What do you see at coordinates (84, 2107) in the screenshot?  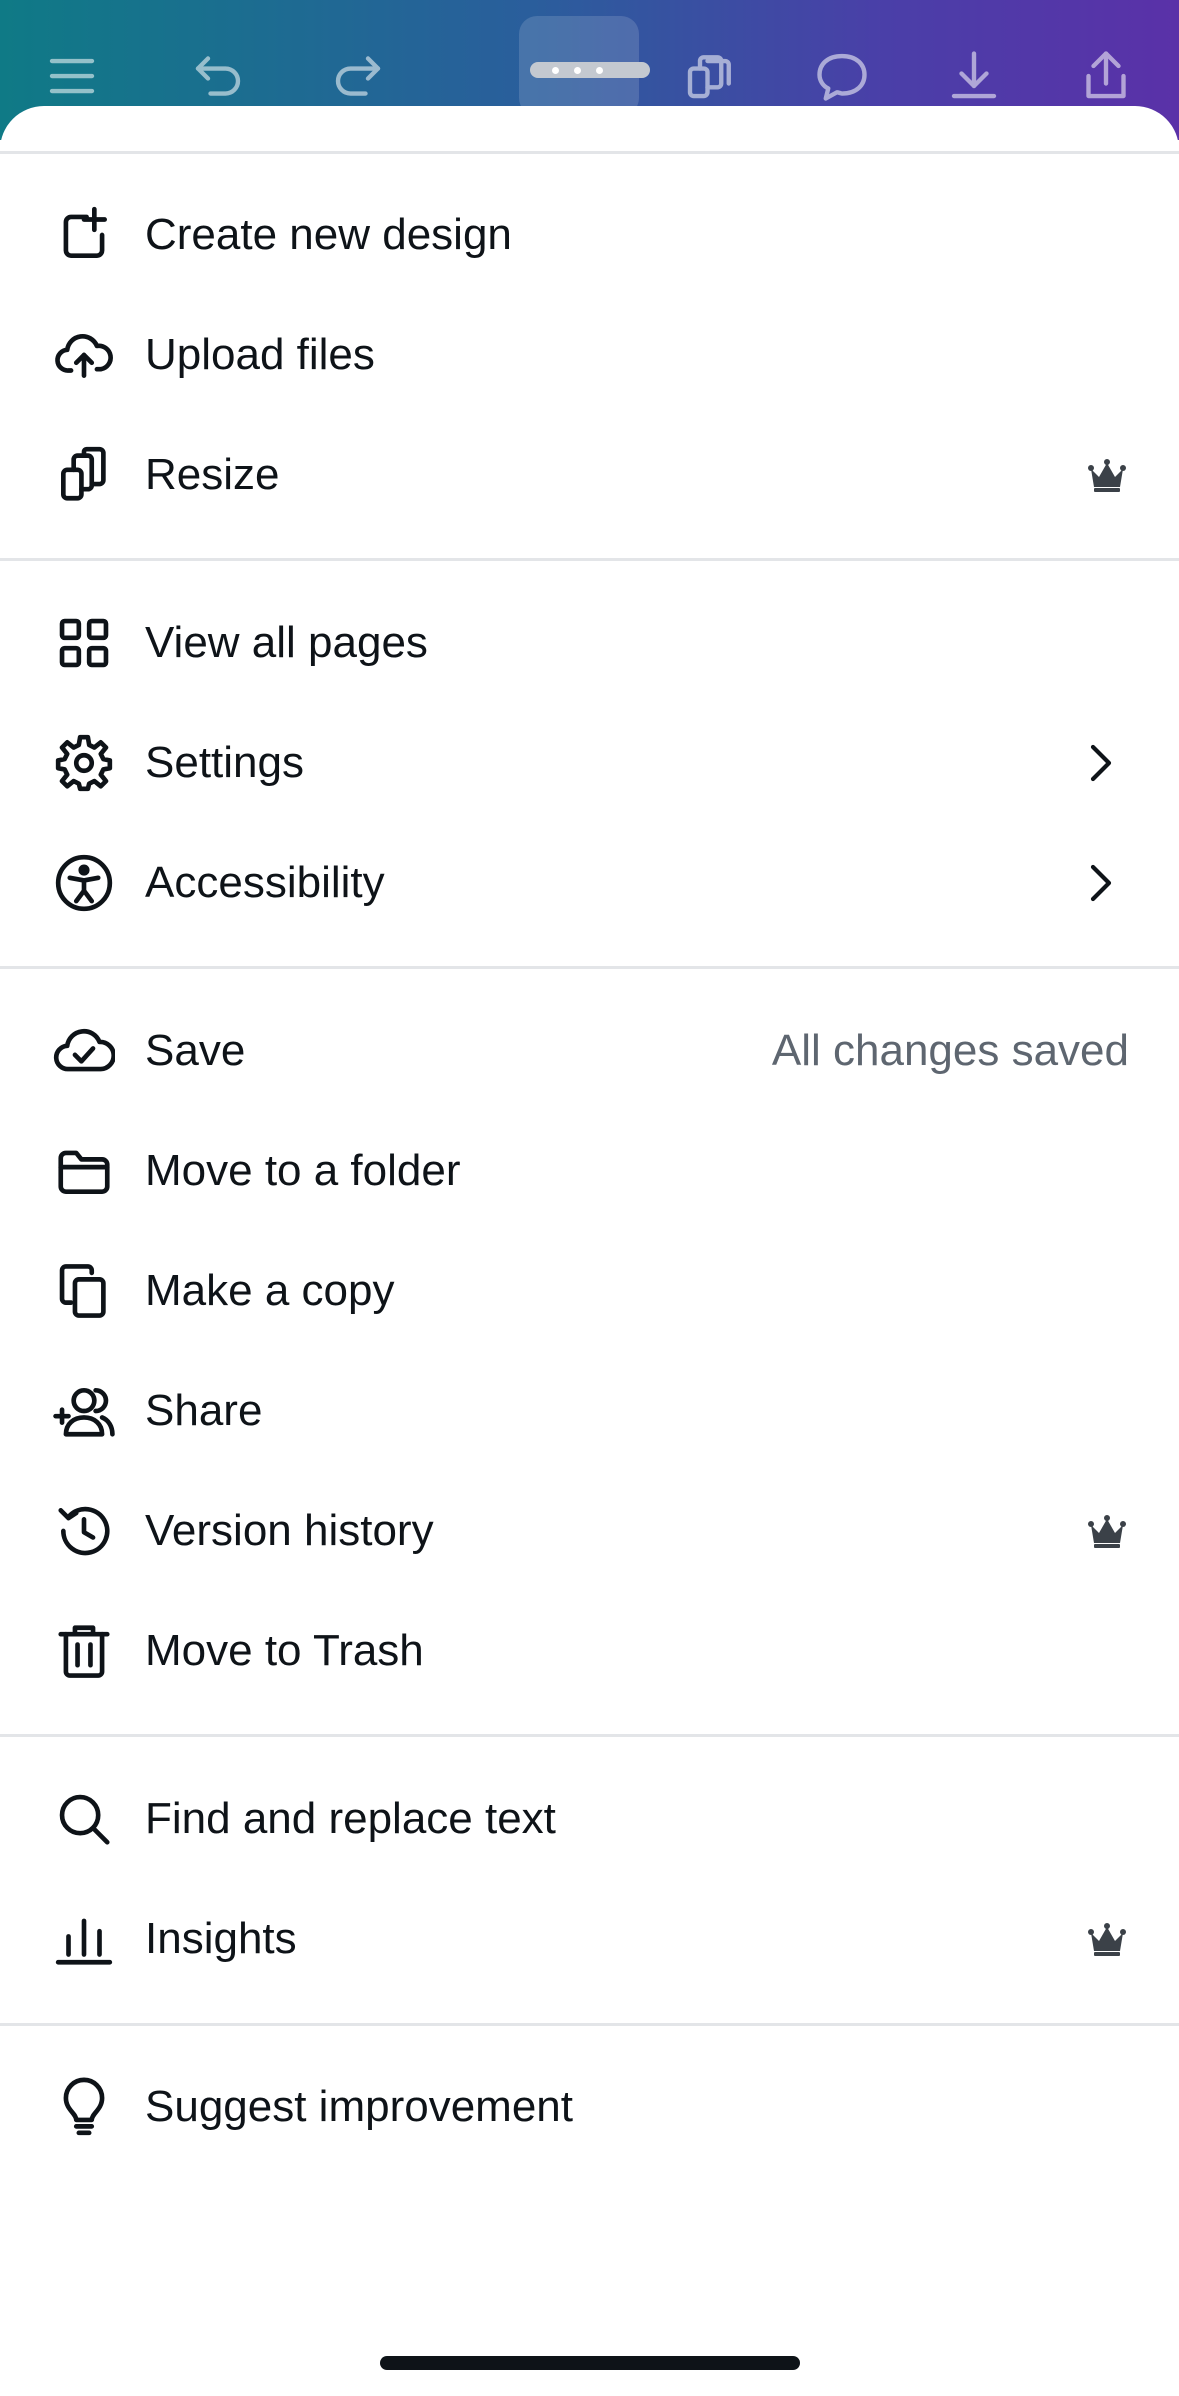 I see `lightbulb-icon` at bounding box center [84, 2107].